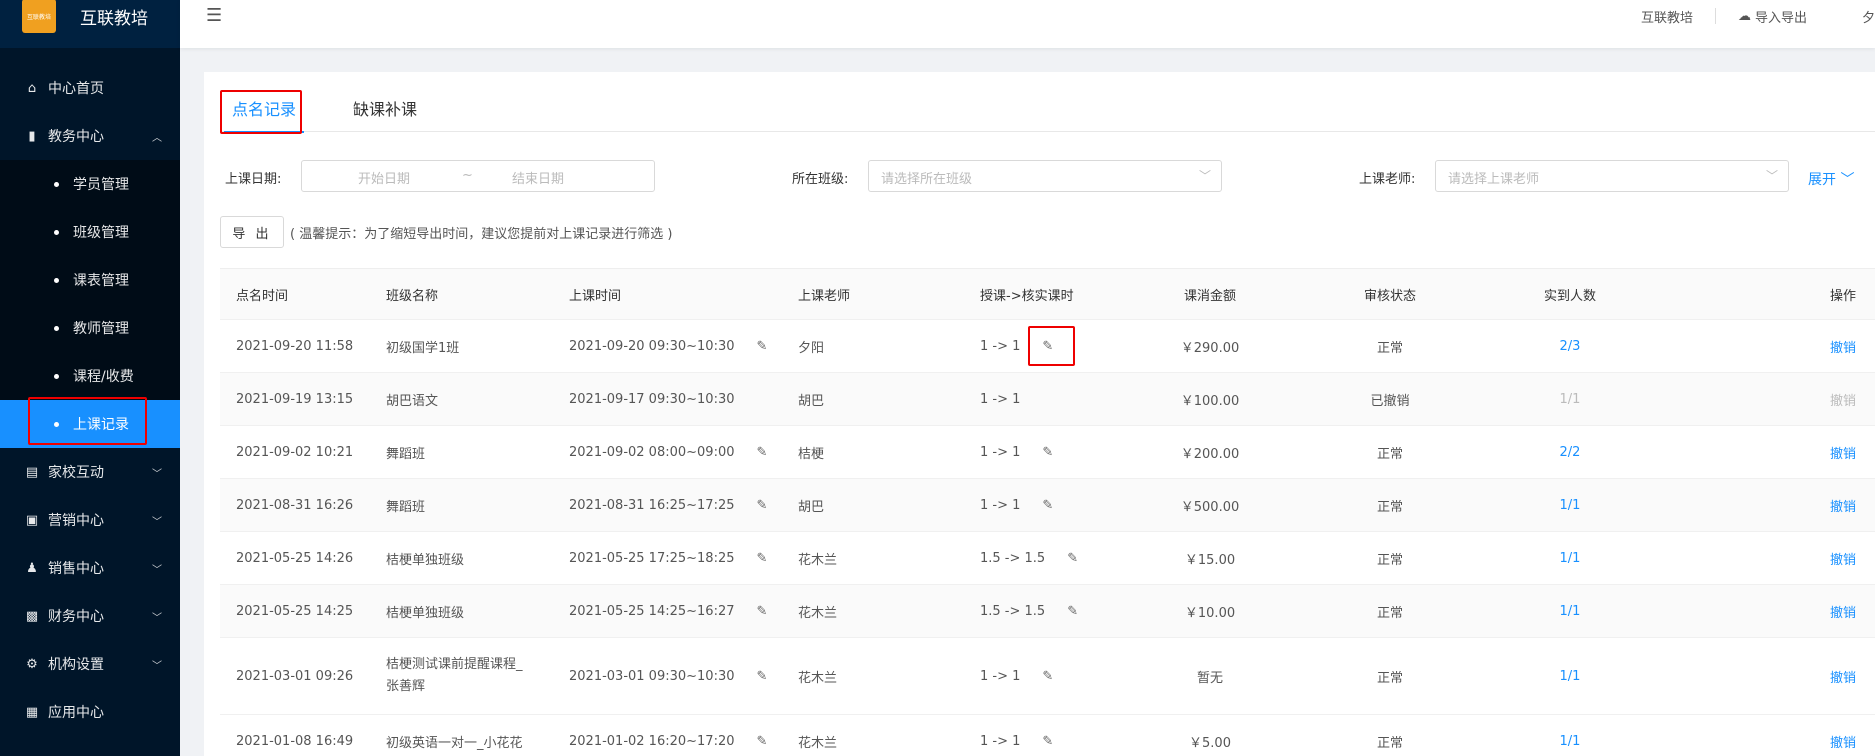 The height and width of the screenshot is (756, 1875). What do you see at coordinates (90, 328) in the screenshot?
I see `sidebar-item-teachers: 教师管理` at bounding box center [90, 328].